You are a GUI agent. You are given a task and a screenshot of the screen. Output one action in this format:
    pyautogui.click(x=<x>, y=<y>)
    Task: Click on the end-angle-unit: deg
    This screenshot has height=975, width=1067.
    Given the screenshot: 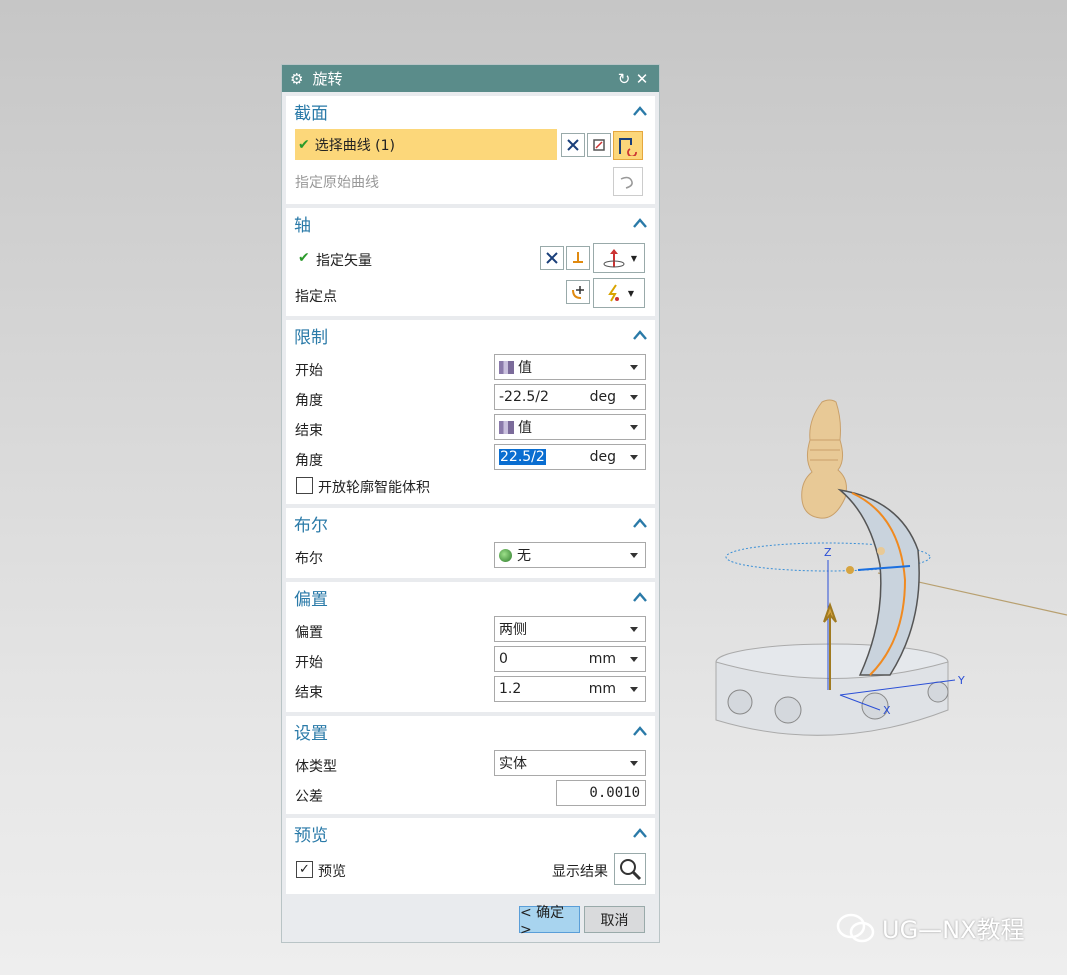 What is the action you would take?
    pyautogui.click(x=602, y=457)
    